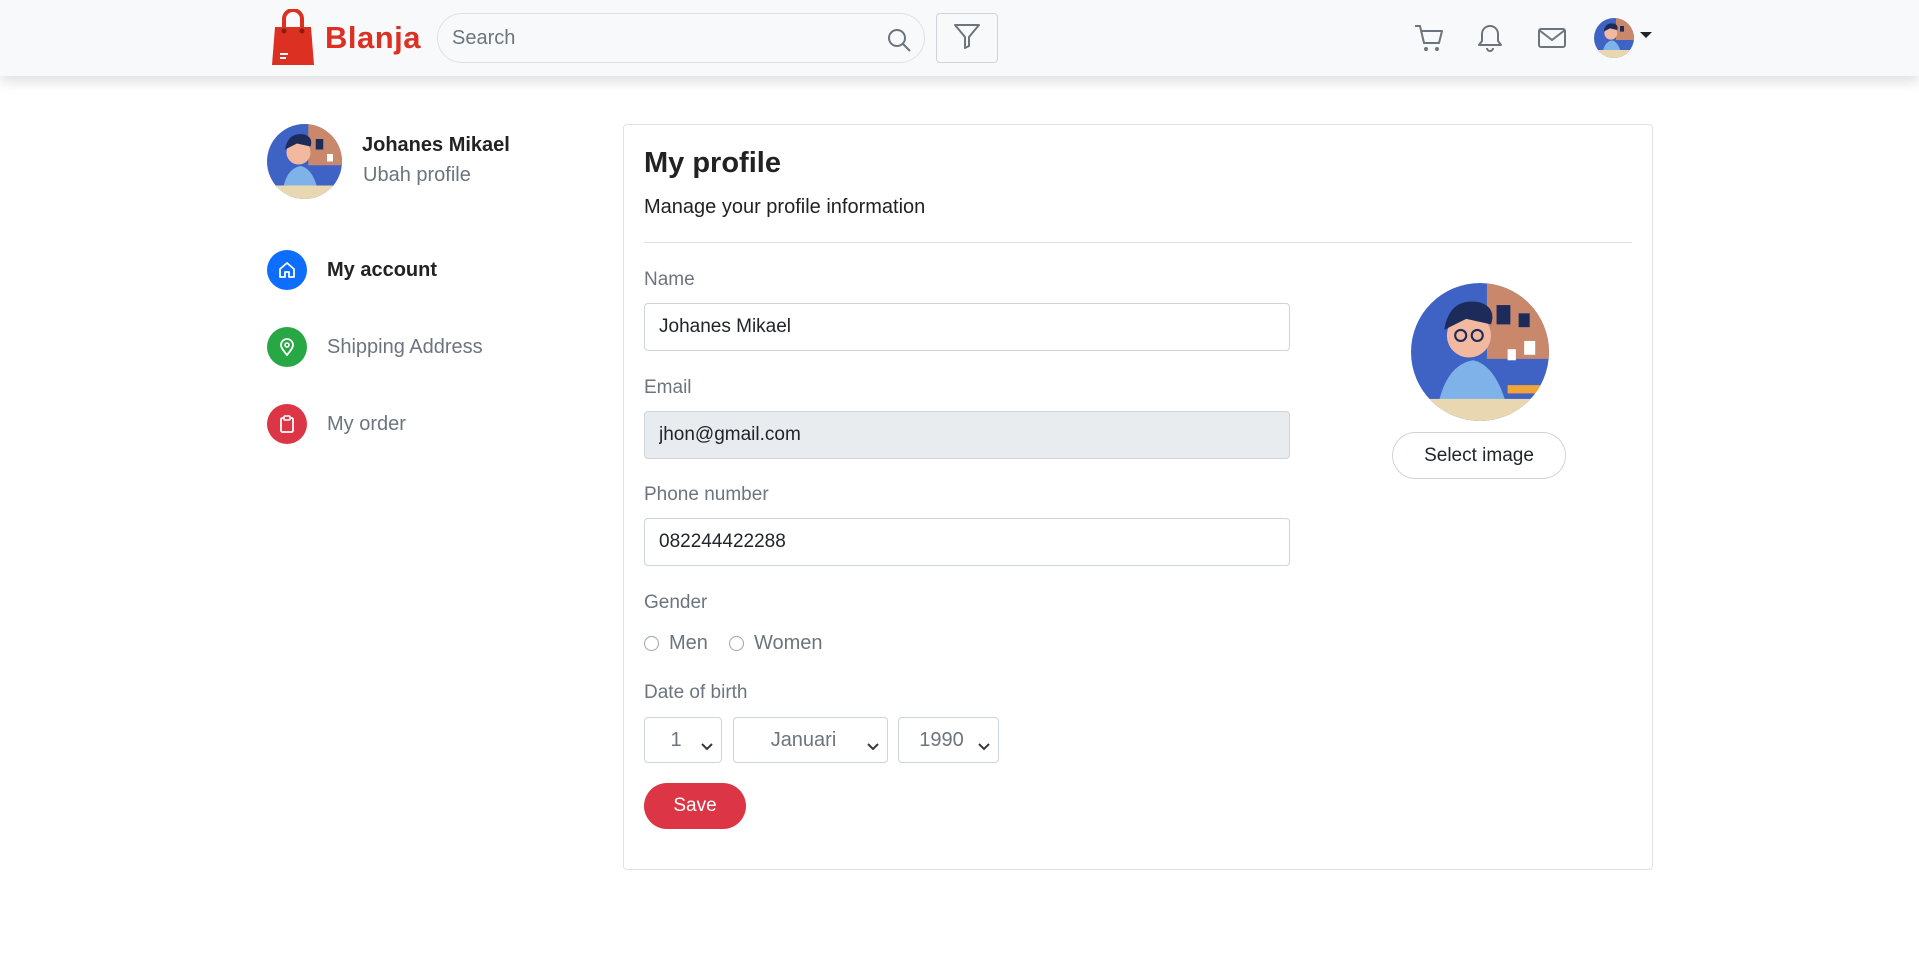 The height and width of the screenshot is (972, 1919). I want to click on gender-radio-men: Men, so click(676, 643).